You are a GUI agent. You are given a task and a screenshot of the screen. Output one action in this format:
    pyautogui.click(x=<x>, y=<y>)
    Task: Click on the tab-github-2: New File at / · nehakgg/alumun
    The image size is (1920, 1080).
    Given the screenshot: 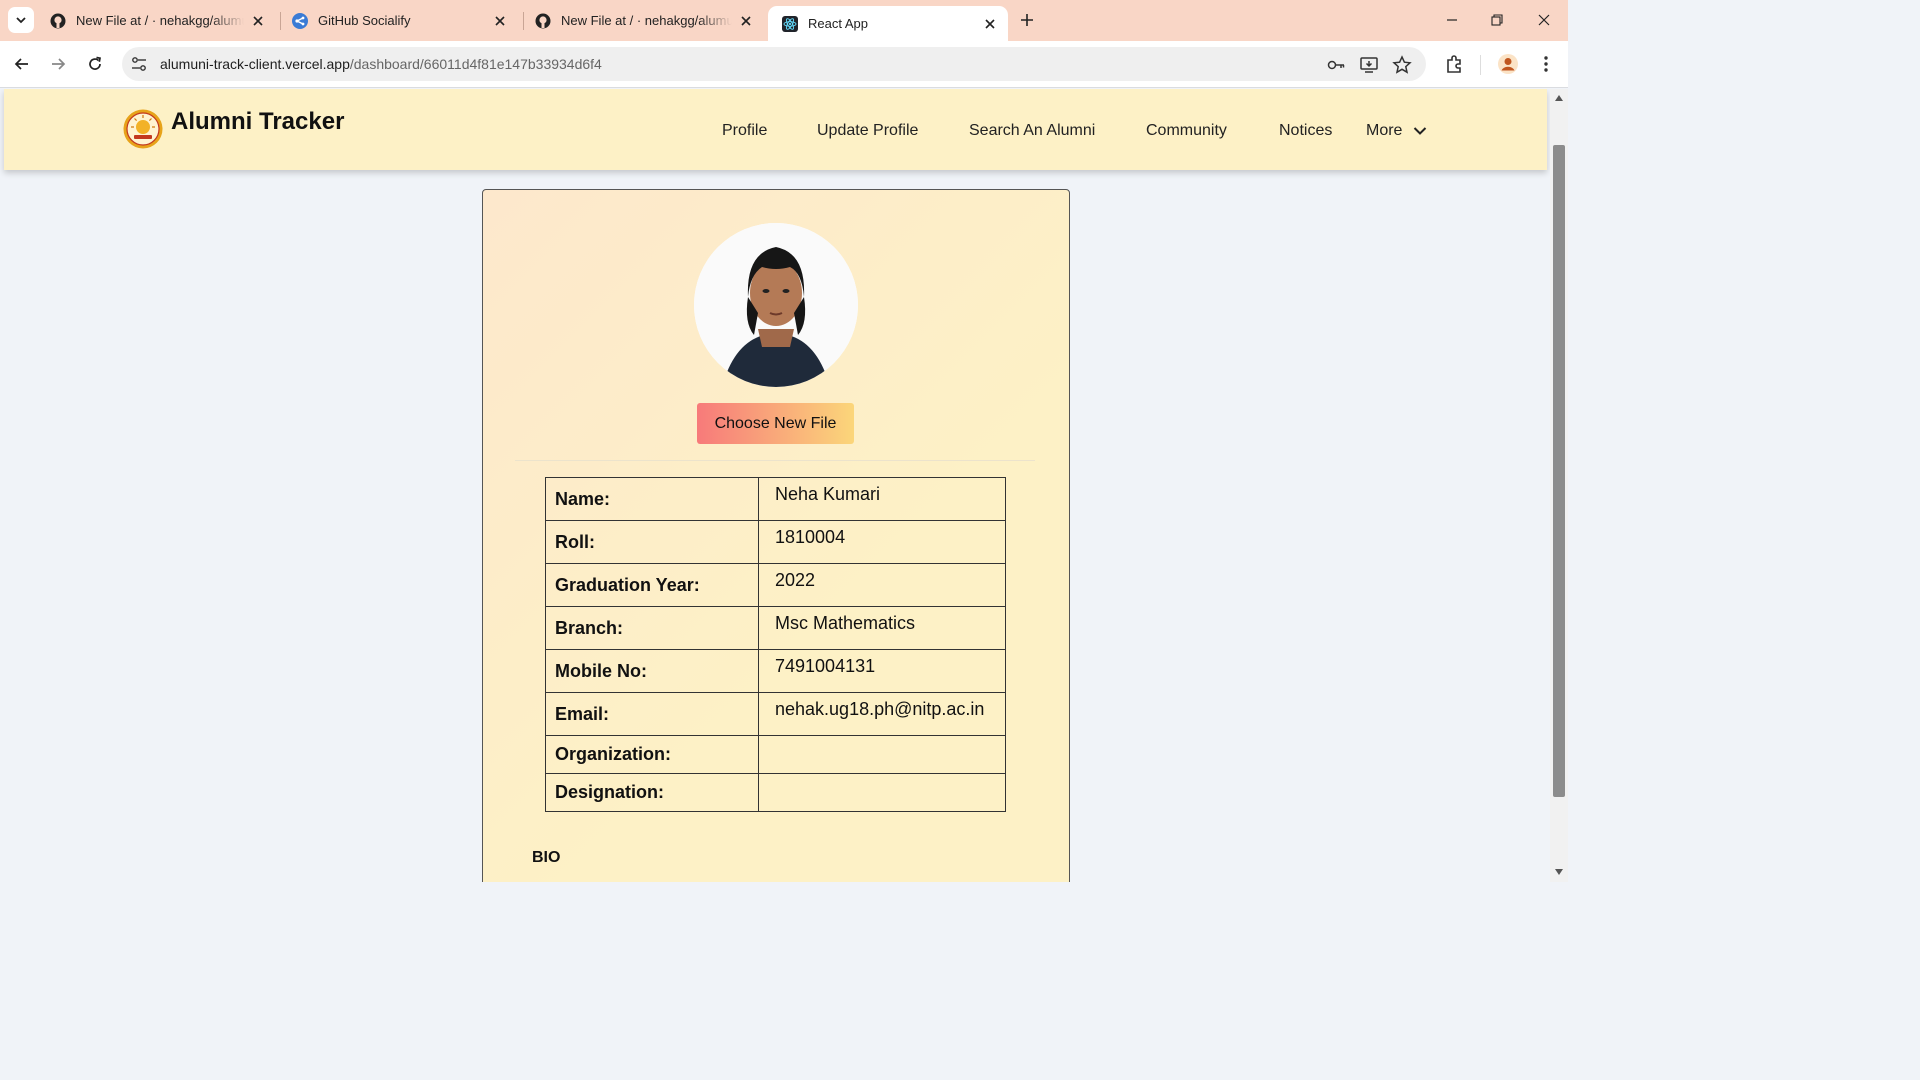 What is the action you would take?
    pyautogui.click(x=642, y=20)
    